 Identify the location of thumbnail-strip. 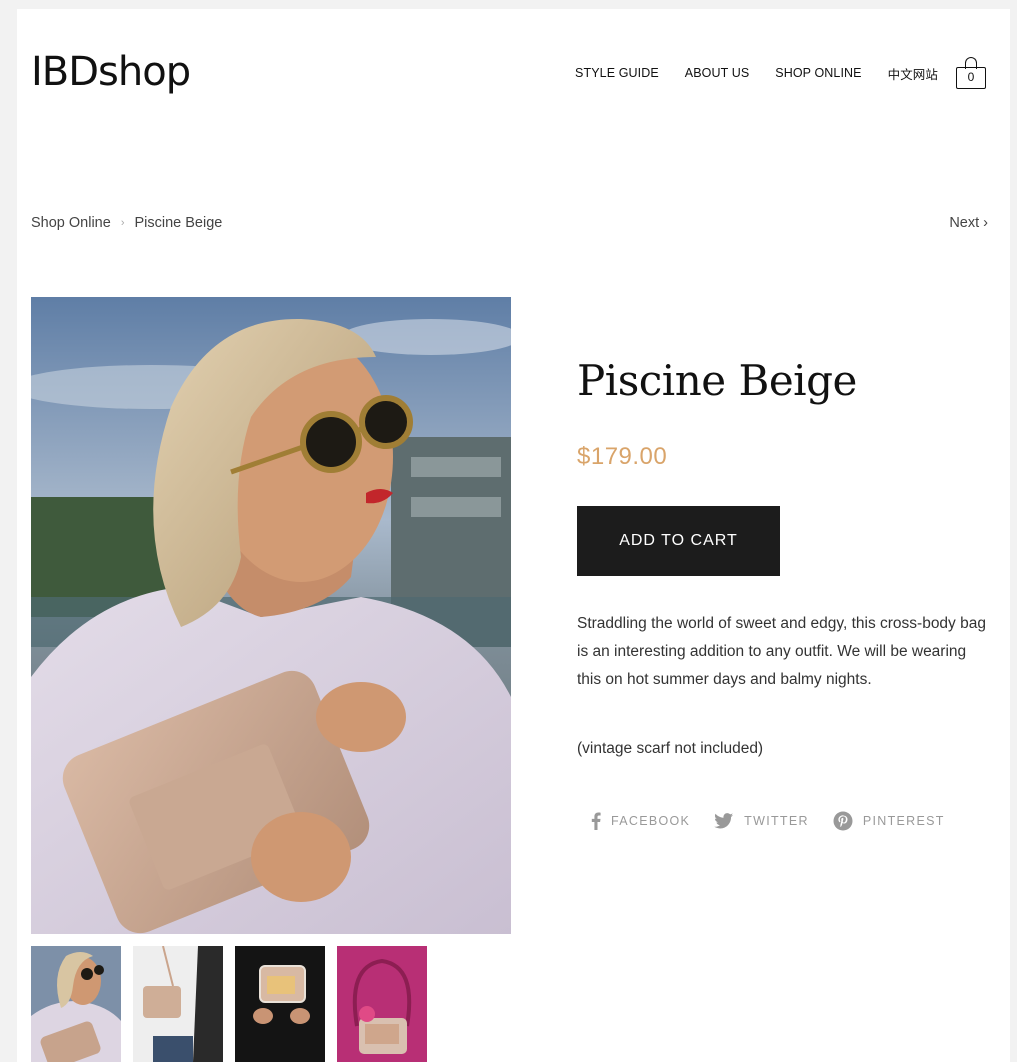
(235, 1004).